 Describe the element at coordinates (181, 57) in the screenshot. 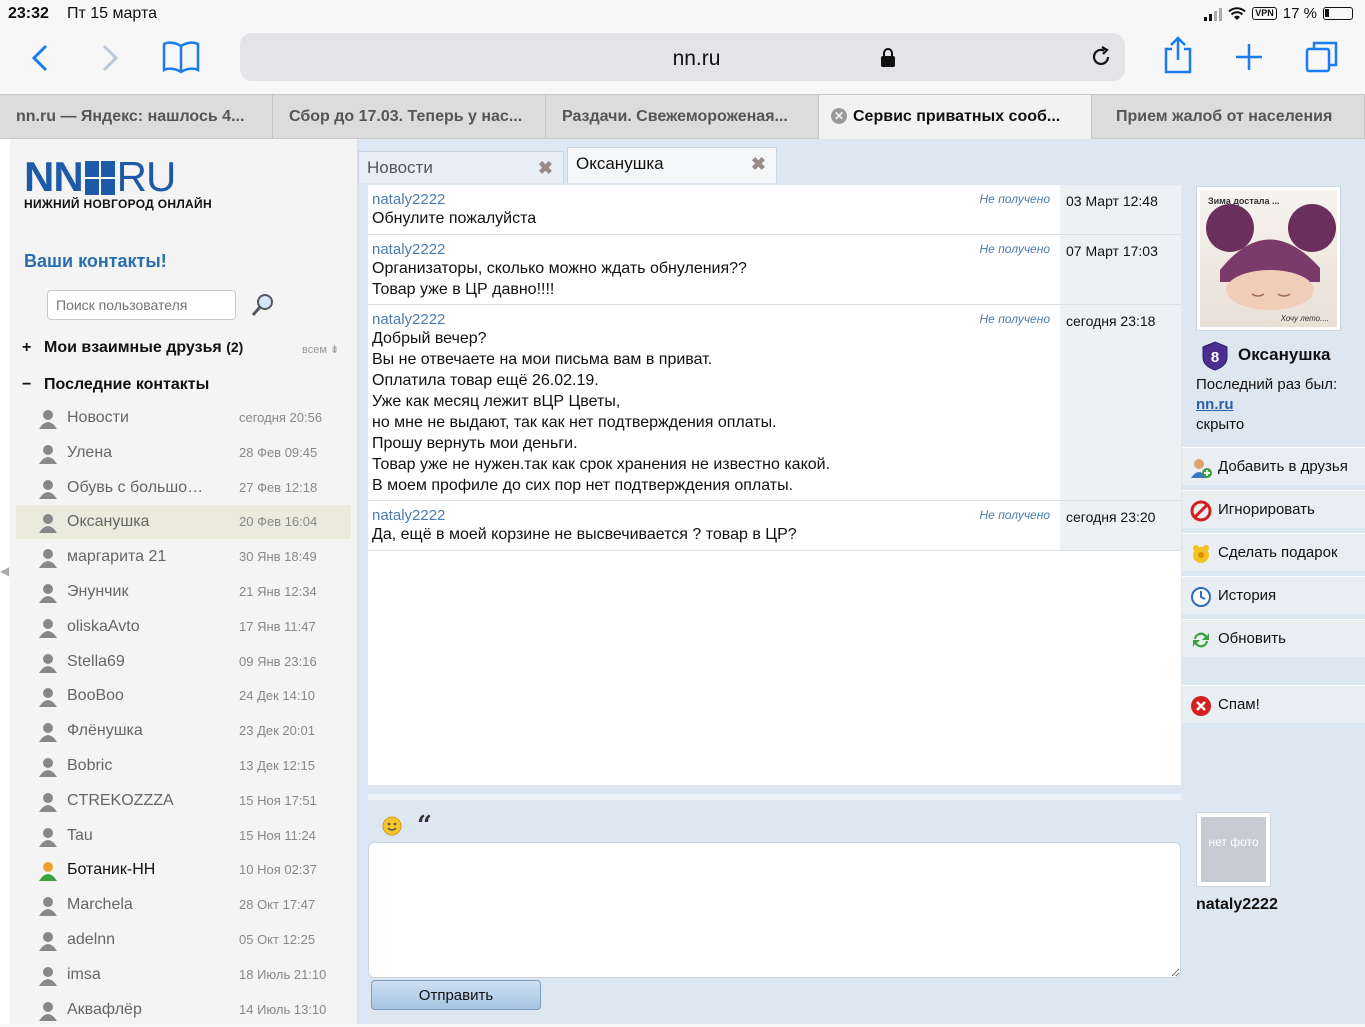

I see `bookmarks-icon` at that location.